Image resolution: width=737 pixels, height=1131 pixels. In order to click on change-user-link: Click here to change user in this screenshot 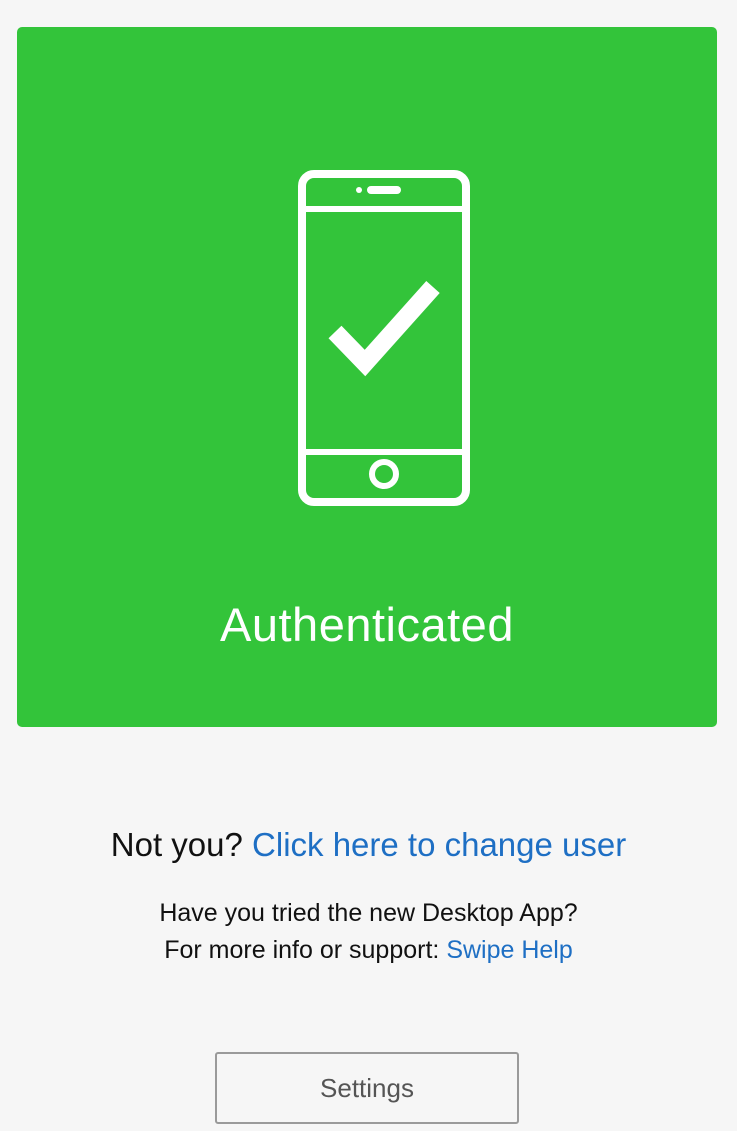, I will do `click(439, 844)`.